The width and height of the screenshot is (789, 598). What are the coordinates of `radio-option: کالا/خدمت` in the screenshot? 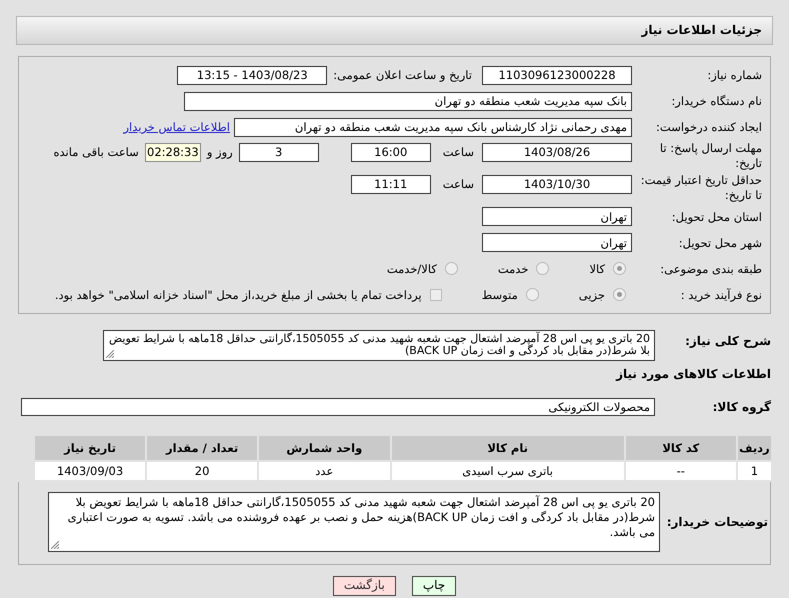 It's located at (422, 269).